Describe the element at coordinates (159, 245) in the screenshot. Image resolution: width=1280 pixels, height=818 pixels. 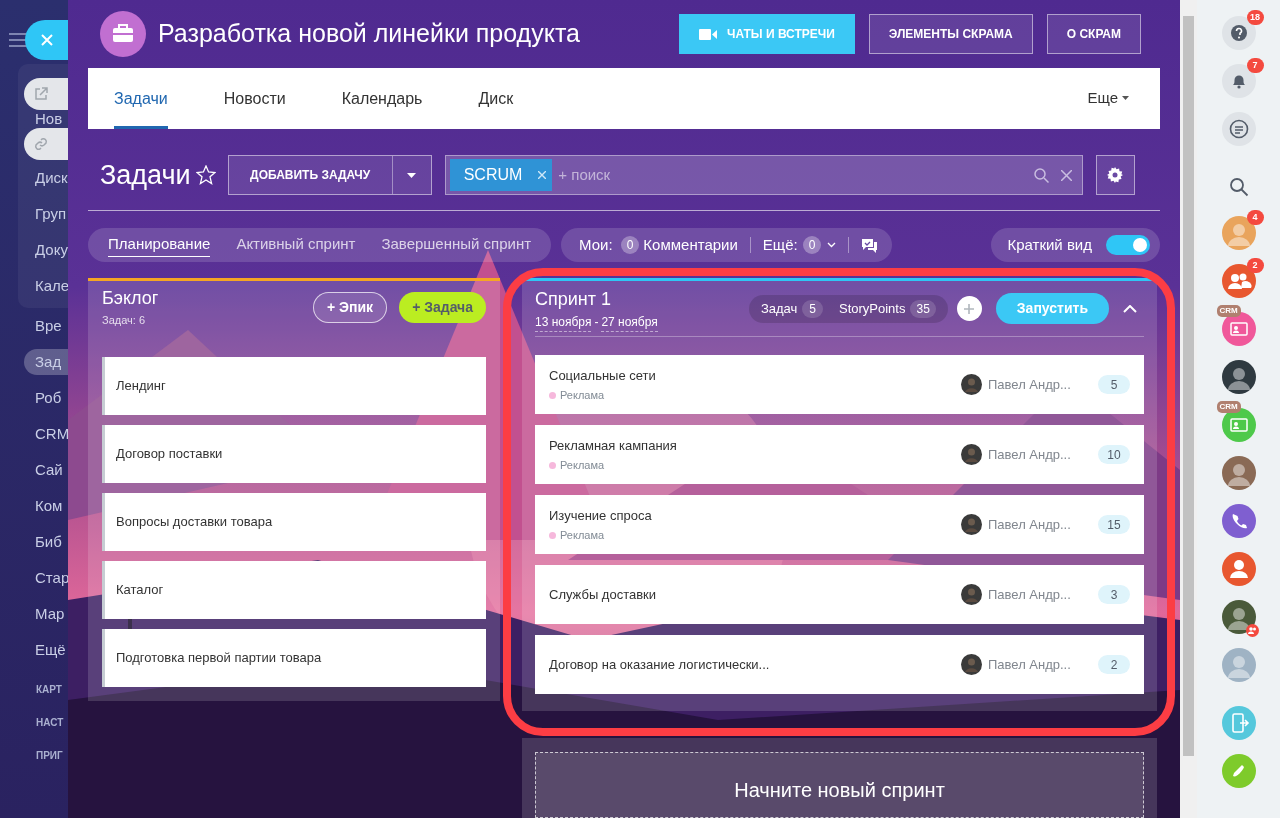
I see `view-tab: Планирование` at that location.